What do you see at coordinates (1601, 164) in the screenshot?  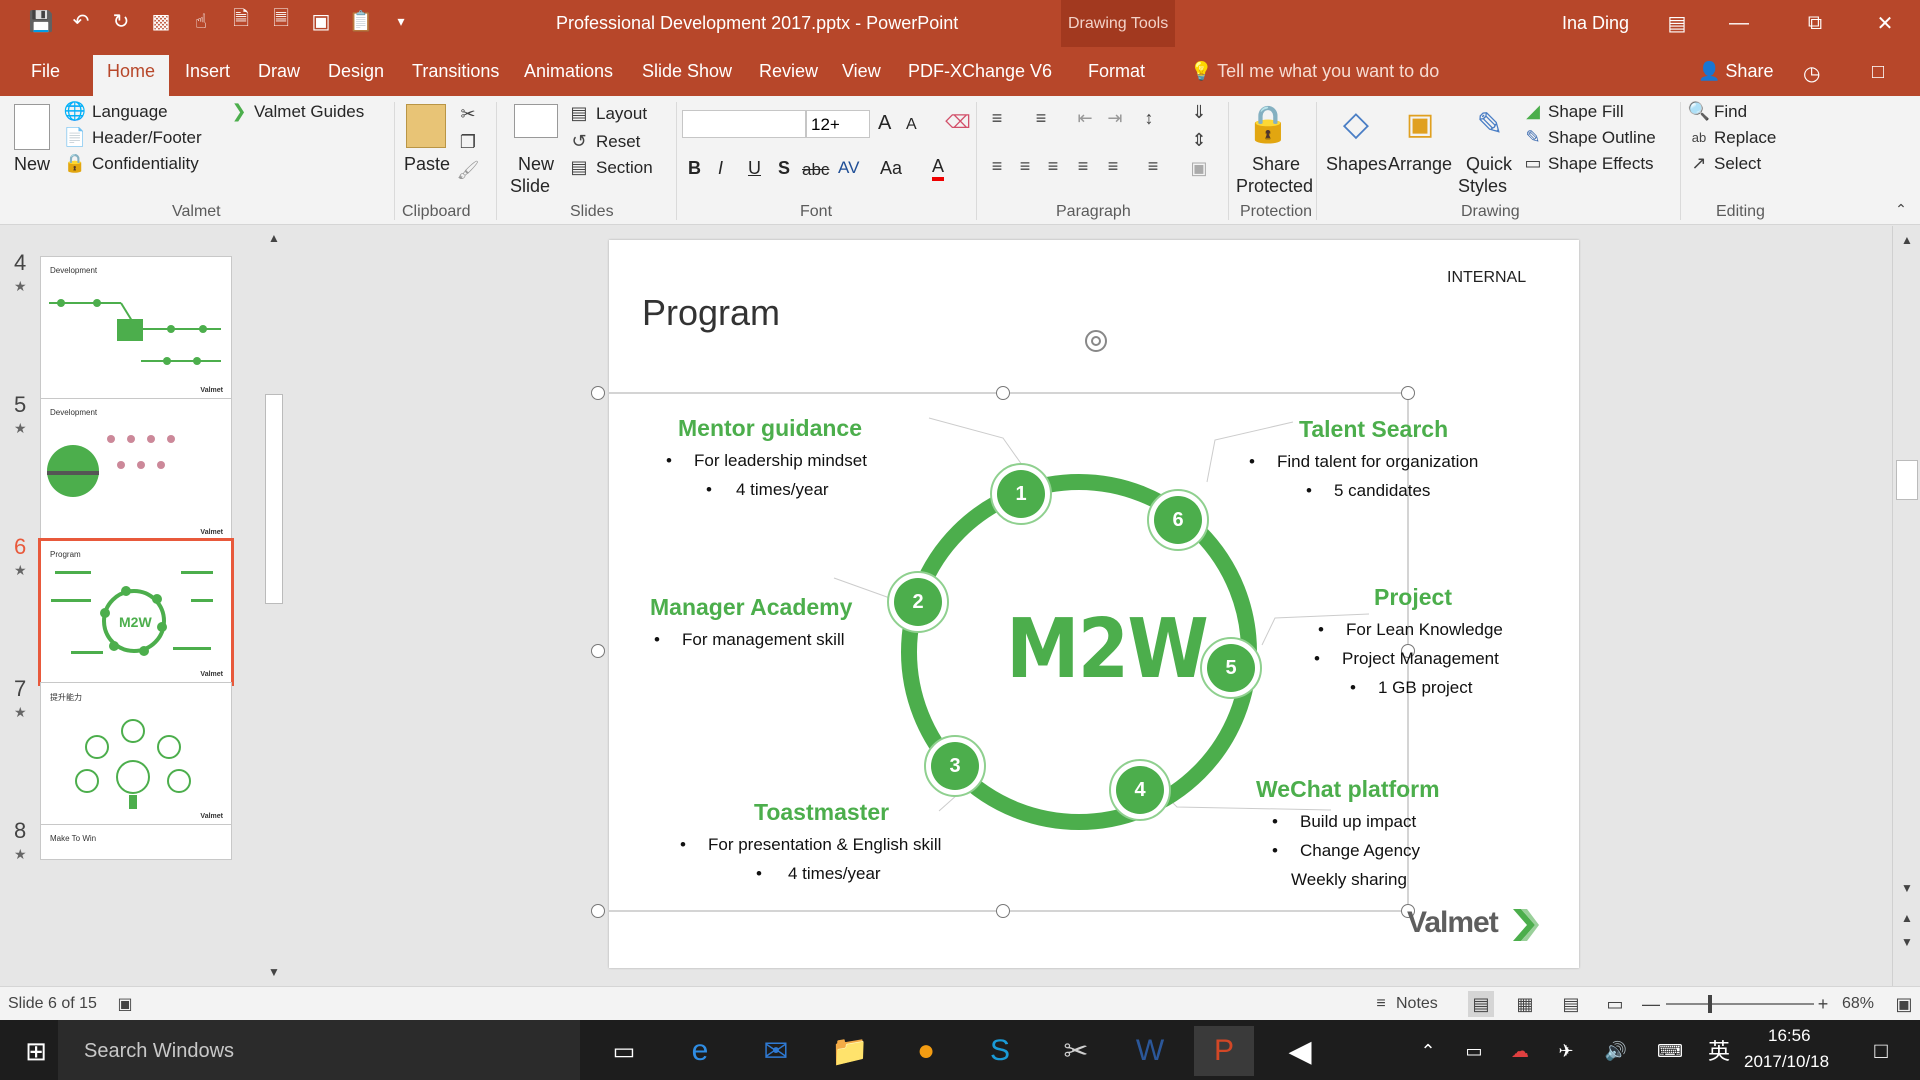 I see `shape-effects-button: Shape Effects` at bounding box center [1601, 164].